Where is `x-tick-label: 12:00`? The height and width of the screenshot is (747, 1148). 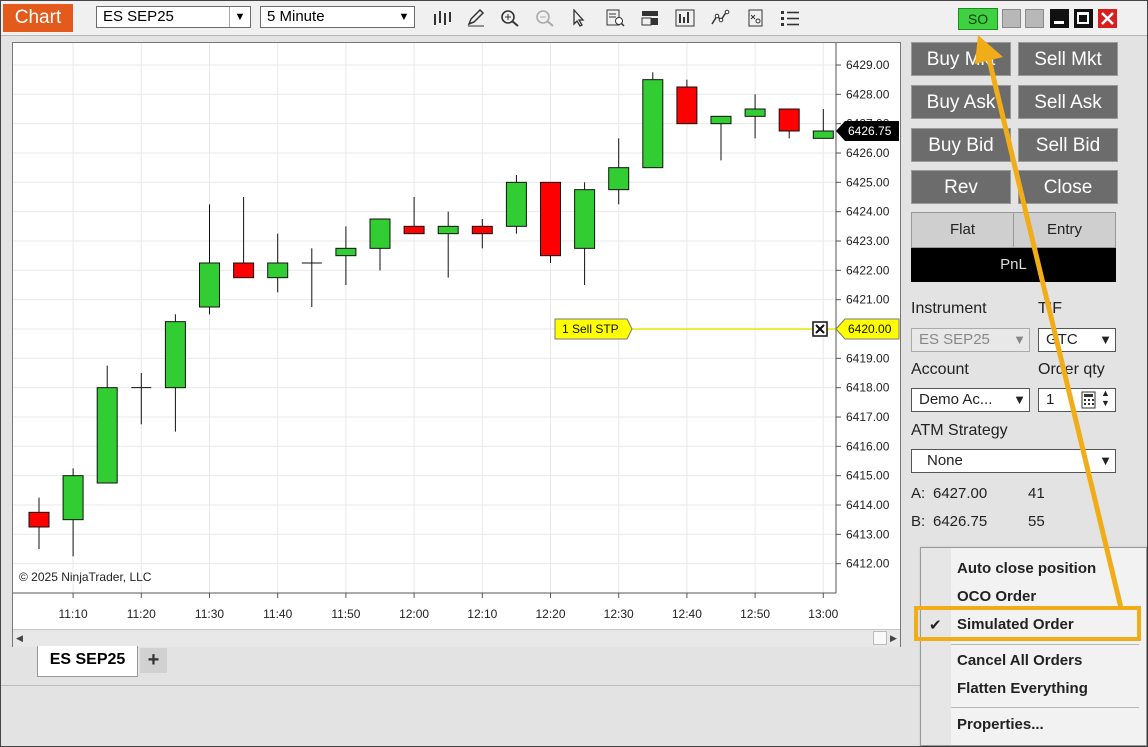
x-tick-label: 12:00 is located at coordinates (414, 614).